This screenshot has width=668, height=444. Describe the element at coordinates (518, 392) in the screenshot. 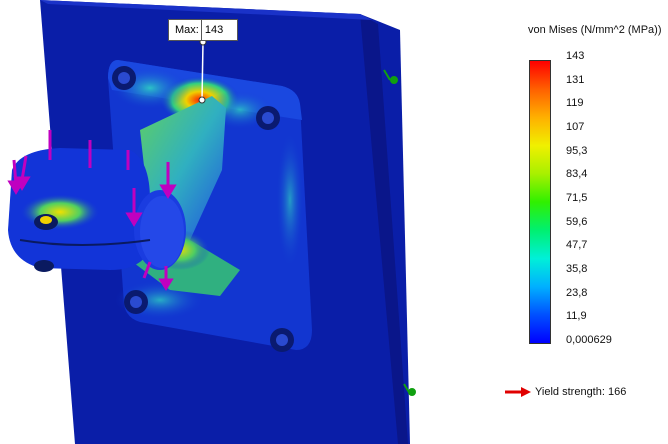

I see `yield-arrow-icon` at that location.